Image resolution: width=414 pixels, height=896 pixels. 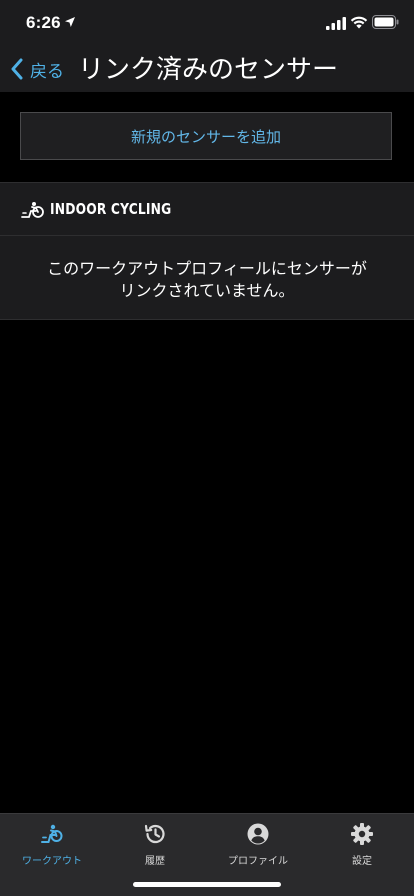 What do you see at coordinates (258, 861) in the screenshot?
I see `tab-profile-label: プロファイル` at bounding box center [258, 861].